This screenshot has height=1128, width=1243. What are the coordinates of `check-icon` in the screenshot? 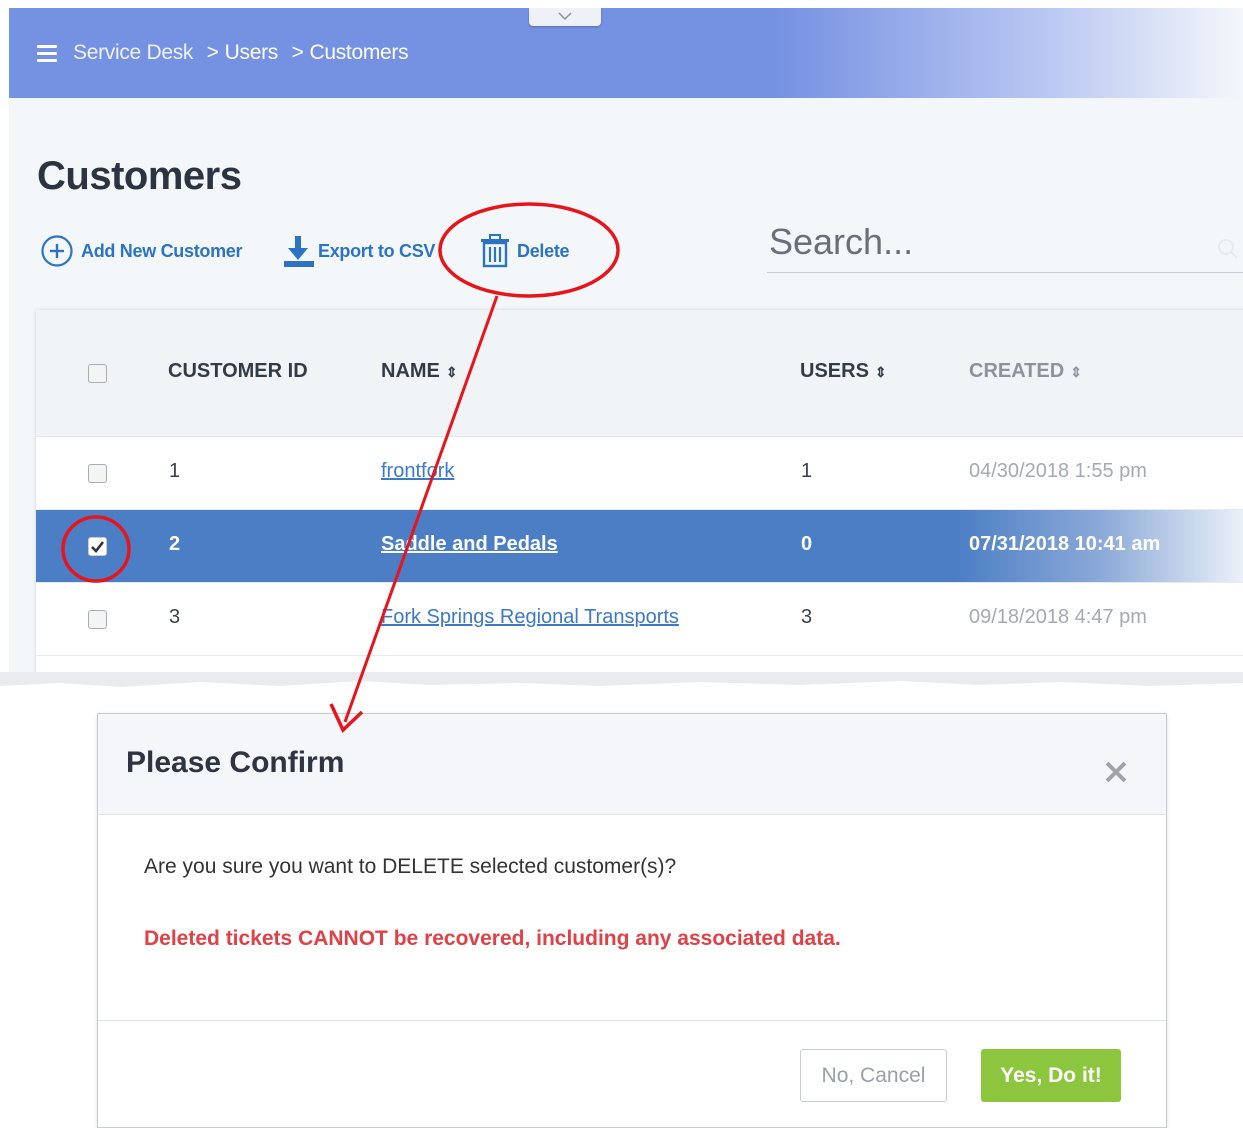 It's located at (98, 547).